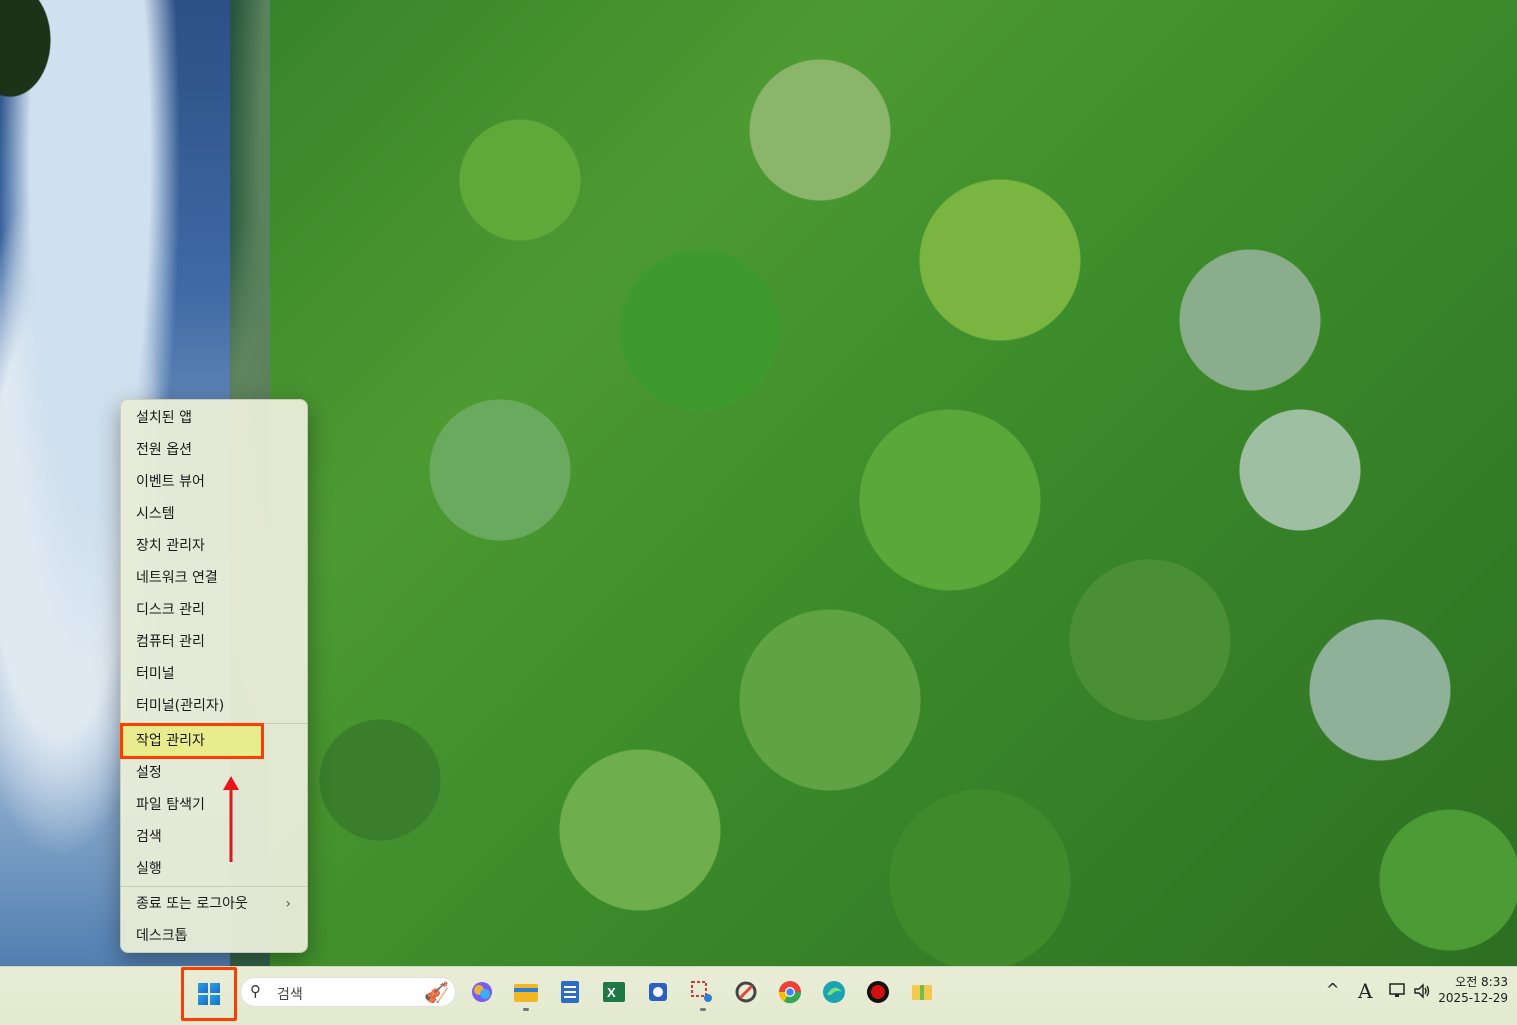 This screenshot has height=1025, width=1517. I want to click on system-tray: ^ A 오전 8:33 2025-12-29, so click(1418, 996).